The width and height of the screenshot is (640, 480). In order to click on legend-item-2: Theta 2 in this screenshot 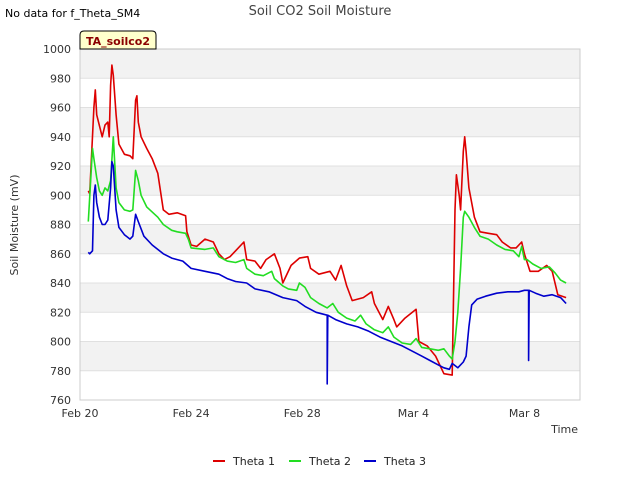, I will do `click(320, 461)`.